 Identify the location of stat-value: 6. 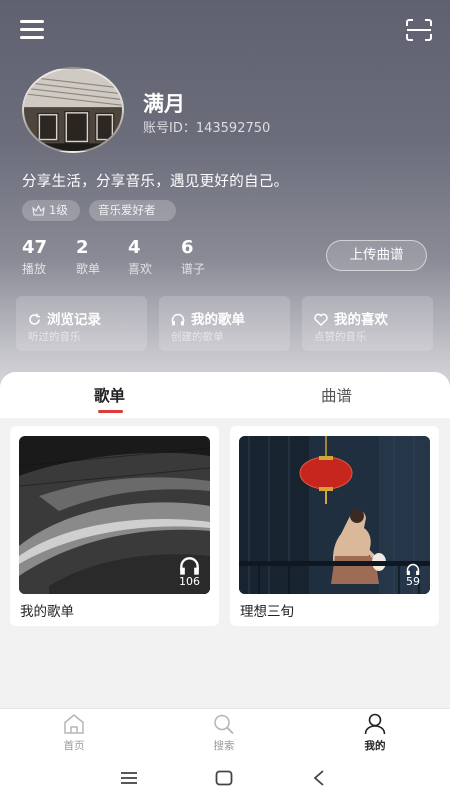
(187, 247).